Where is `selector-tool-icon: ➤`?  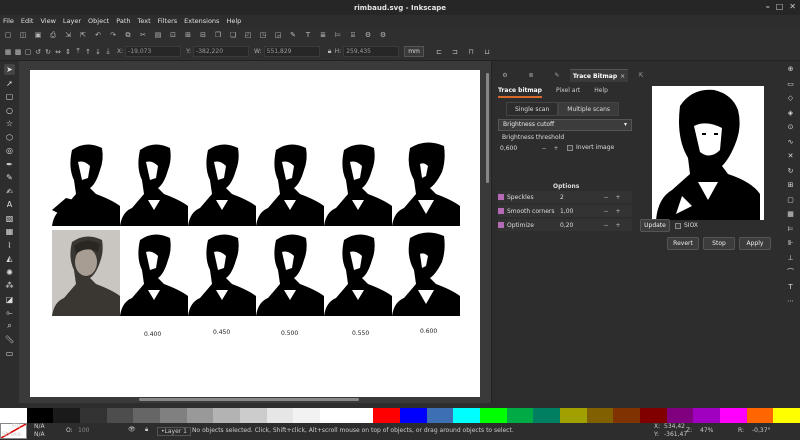 selector-tool-icon: ➤ is located at coordinates (9, 69).